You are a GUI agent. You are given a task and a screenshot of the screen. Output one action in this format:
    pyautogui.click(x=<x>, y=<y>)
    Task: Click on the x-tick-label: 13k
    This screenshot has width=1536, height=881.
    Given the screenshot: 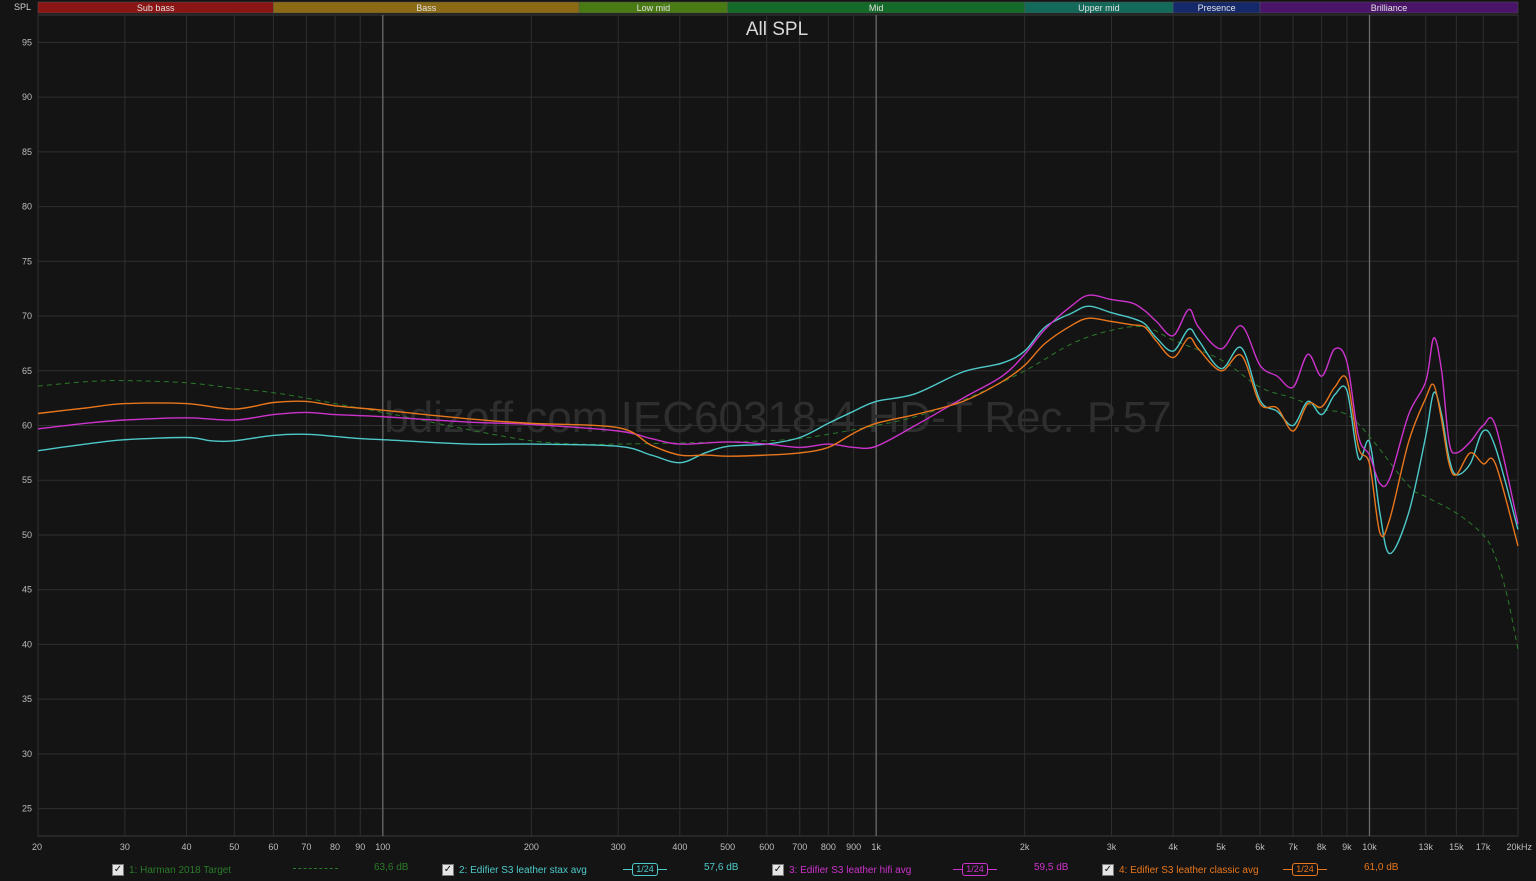 What is the action you would take?
    pyautogui.click(x=1425, y=847)
    